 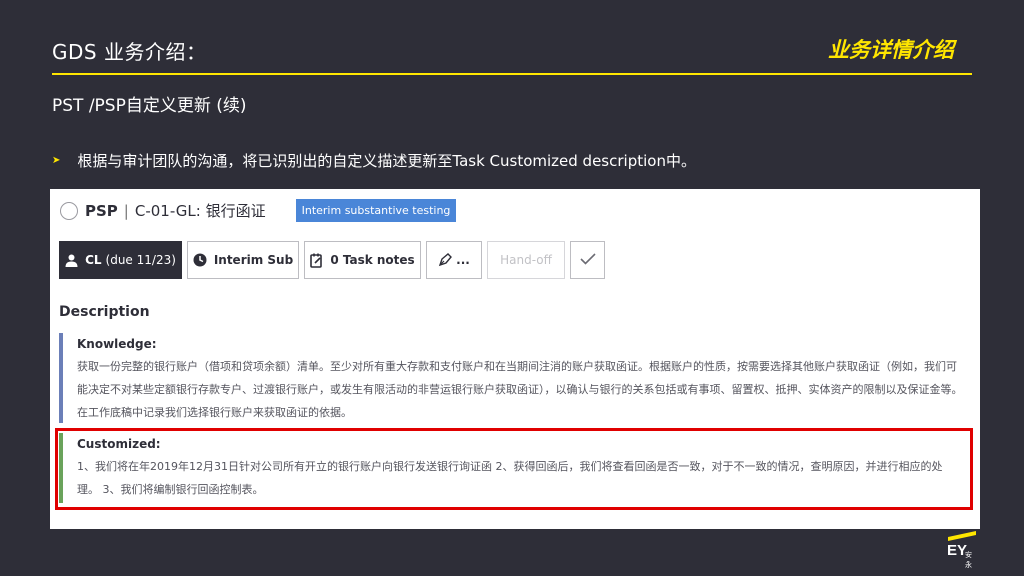 I want to click on checkmark-icon, so click(x=587, y=260).